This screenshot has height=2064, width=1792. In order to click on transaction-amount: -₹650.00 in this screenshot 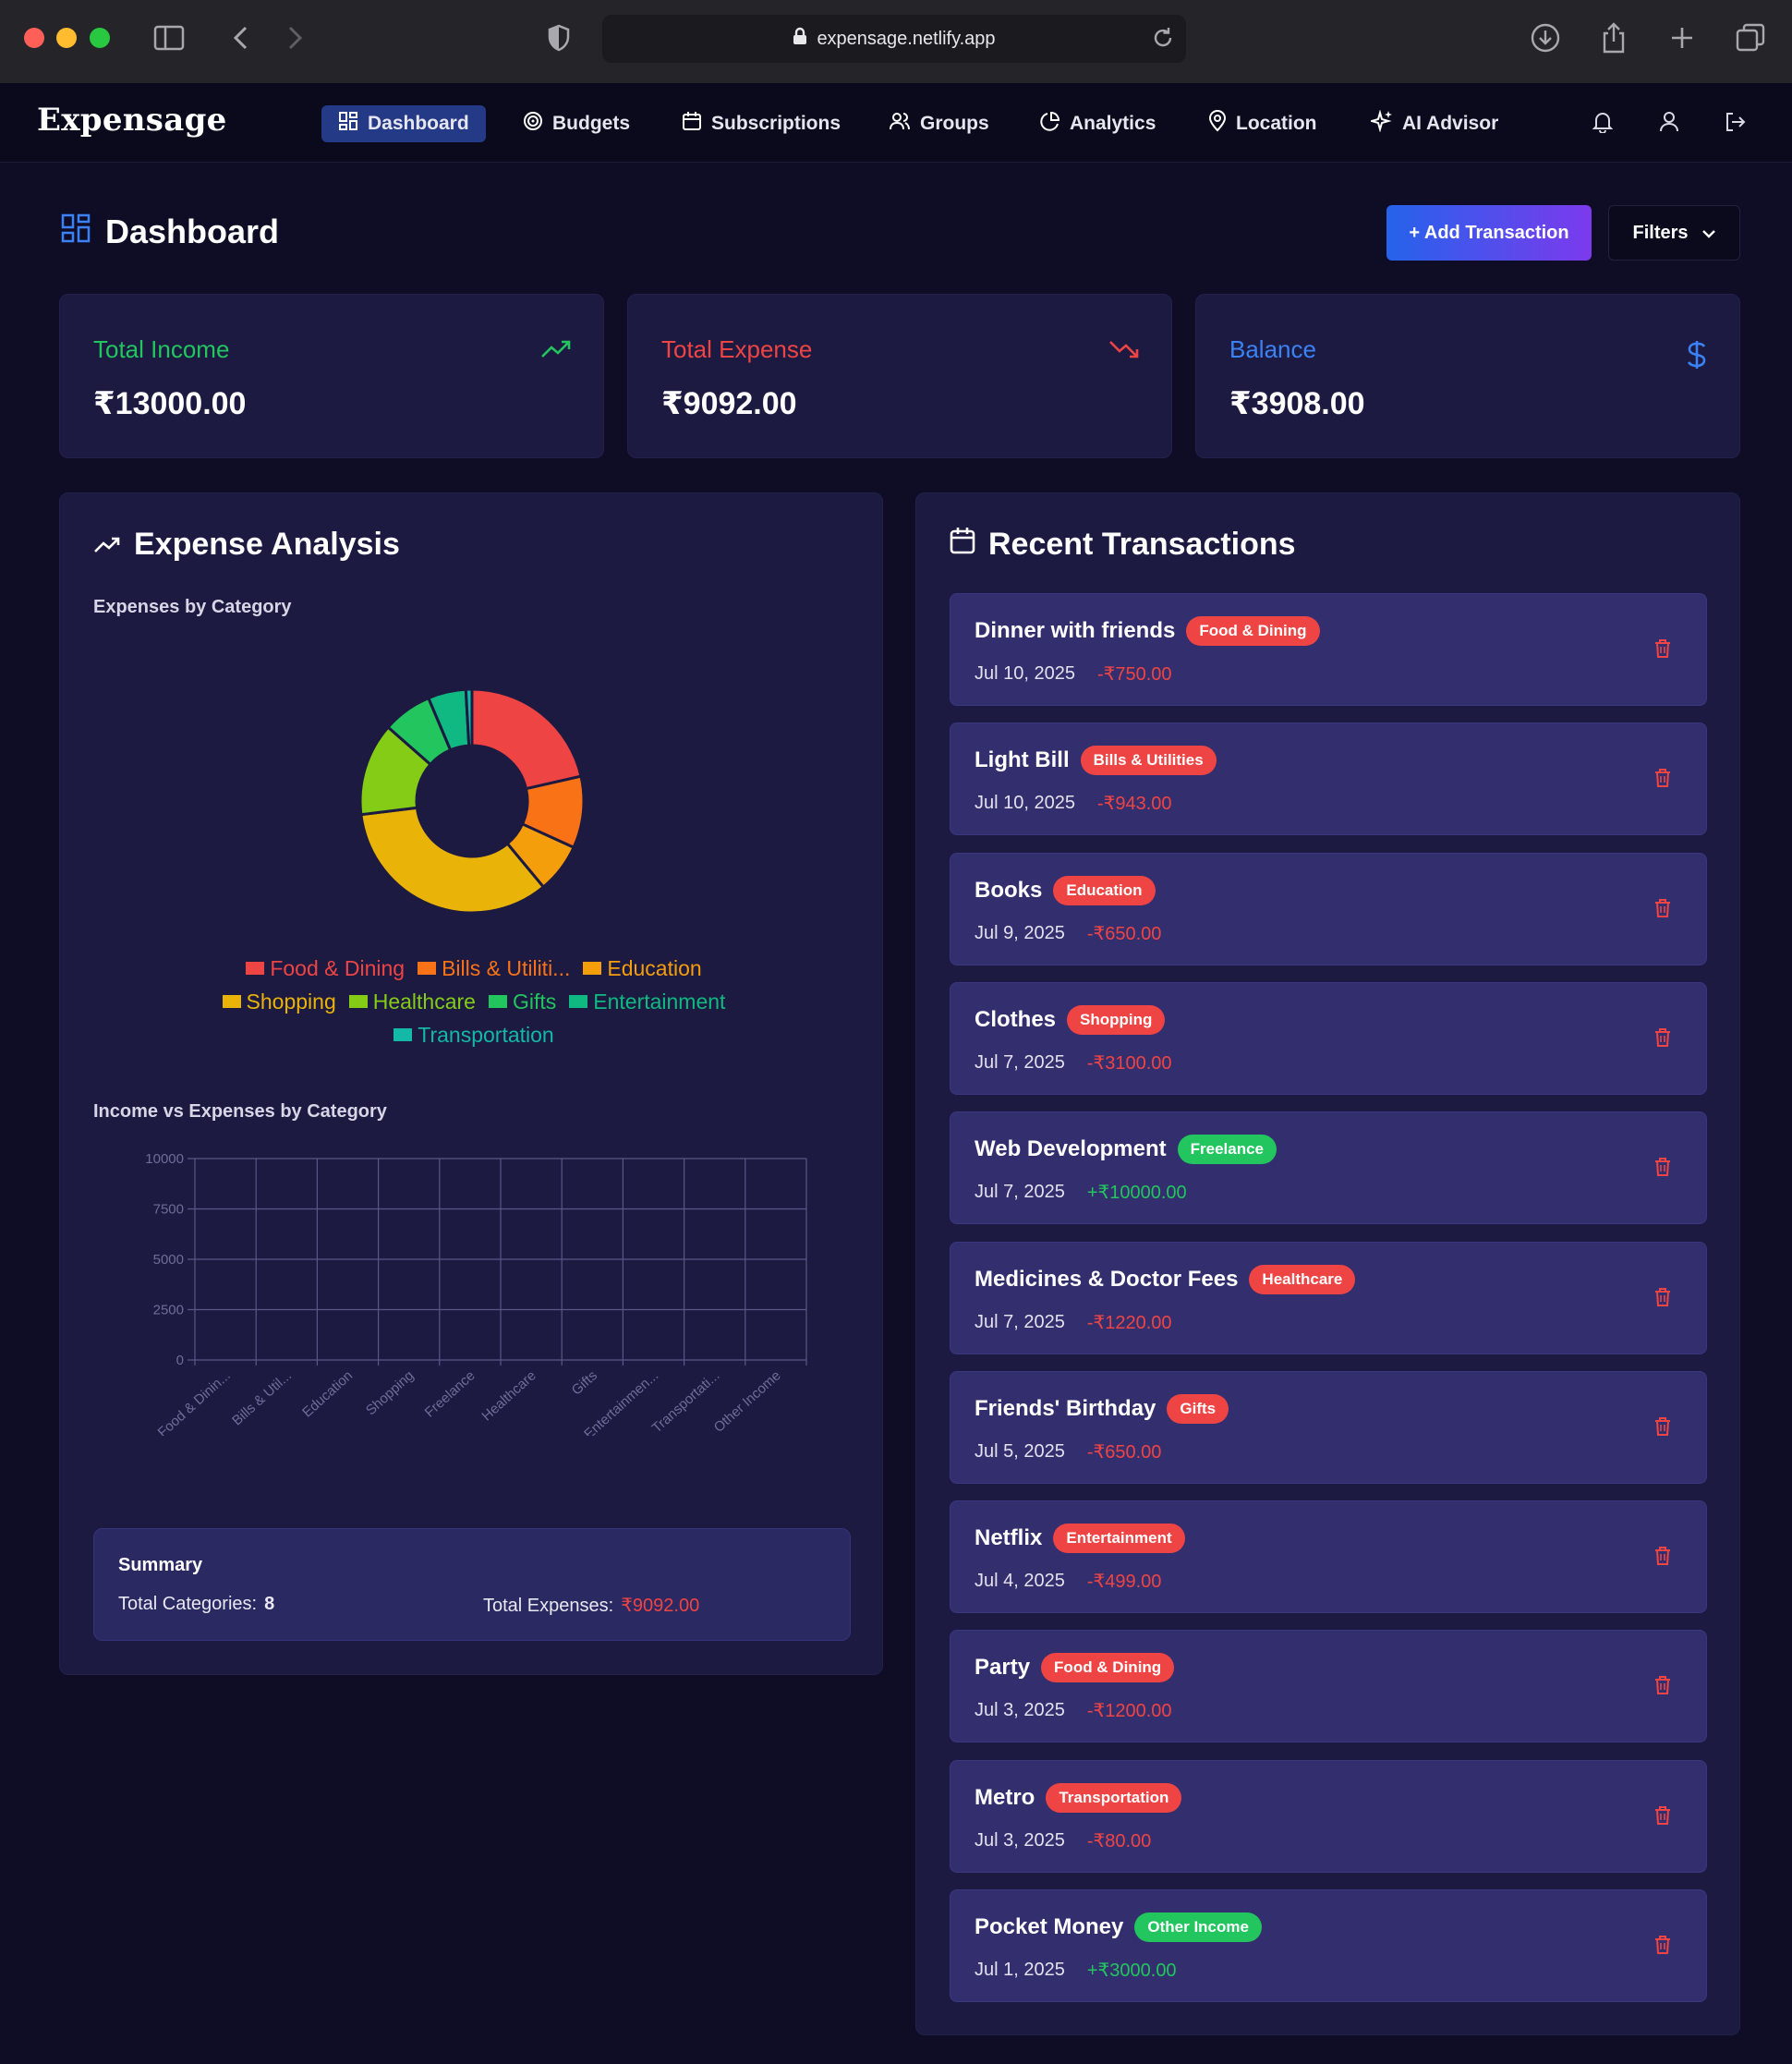, I will do `click(1124, 933)`.